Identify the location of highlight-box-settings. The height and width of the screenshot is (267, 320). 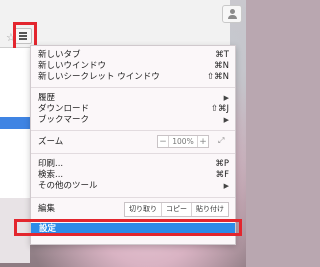
(128, 227).